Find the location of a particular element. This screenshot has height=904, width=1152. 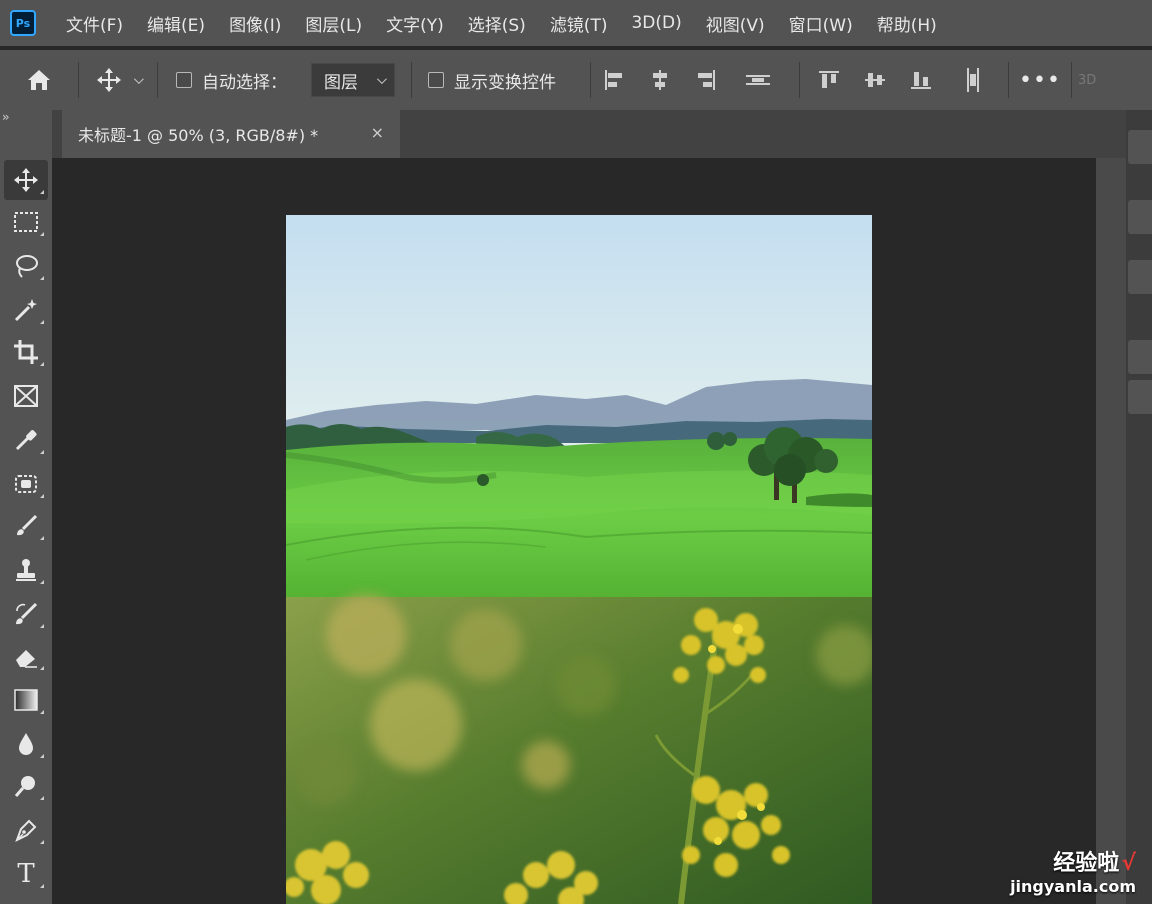

move-tool-icon is located at coordinates (26, 180).